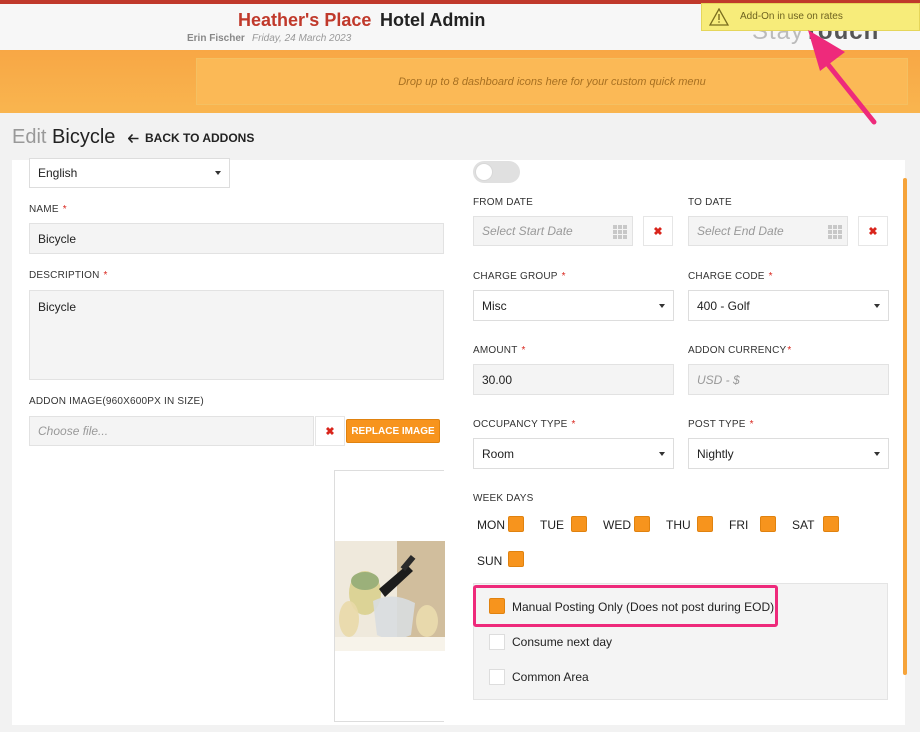 The height and width of the screenshot is (732, 920). What do you see at coordinates (788, 453) in the screenshot?
I see `post-type-select: Nightly` at bounding box center [788, 453].